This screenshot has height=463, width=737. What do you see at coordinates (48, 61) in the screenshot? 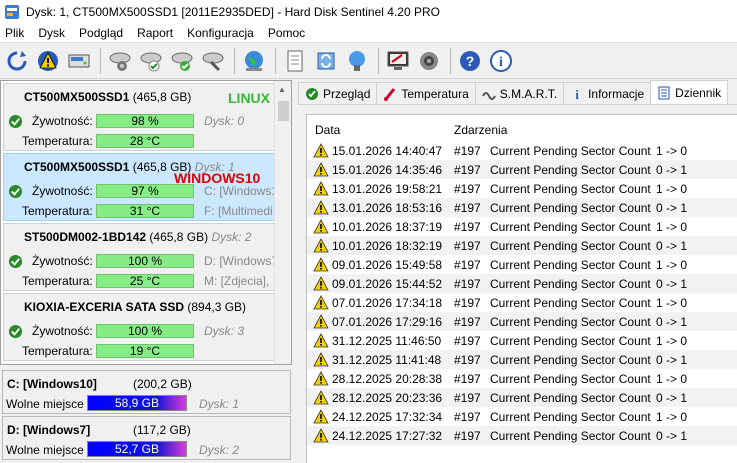
I see `warning-alert-icon` at bounding box center [48, 61].